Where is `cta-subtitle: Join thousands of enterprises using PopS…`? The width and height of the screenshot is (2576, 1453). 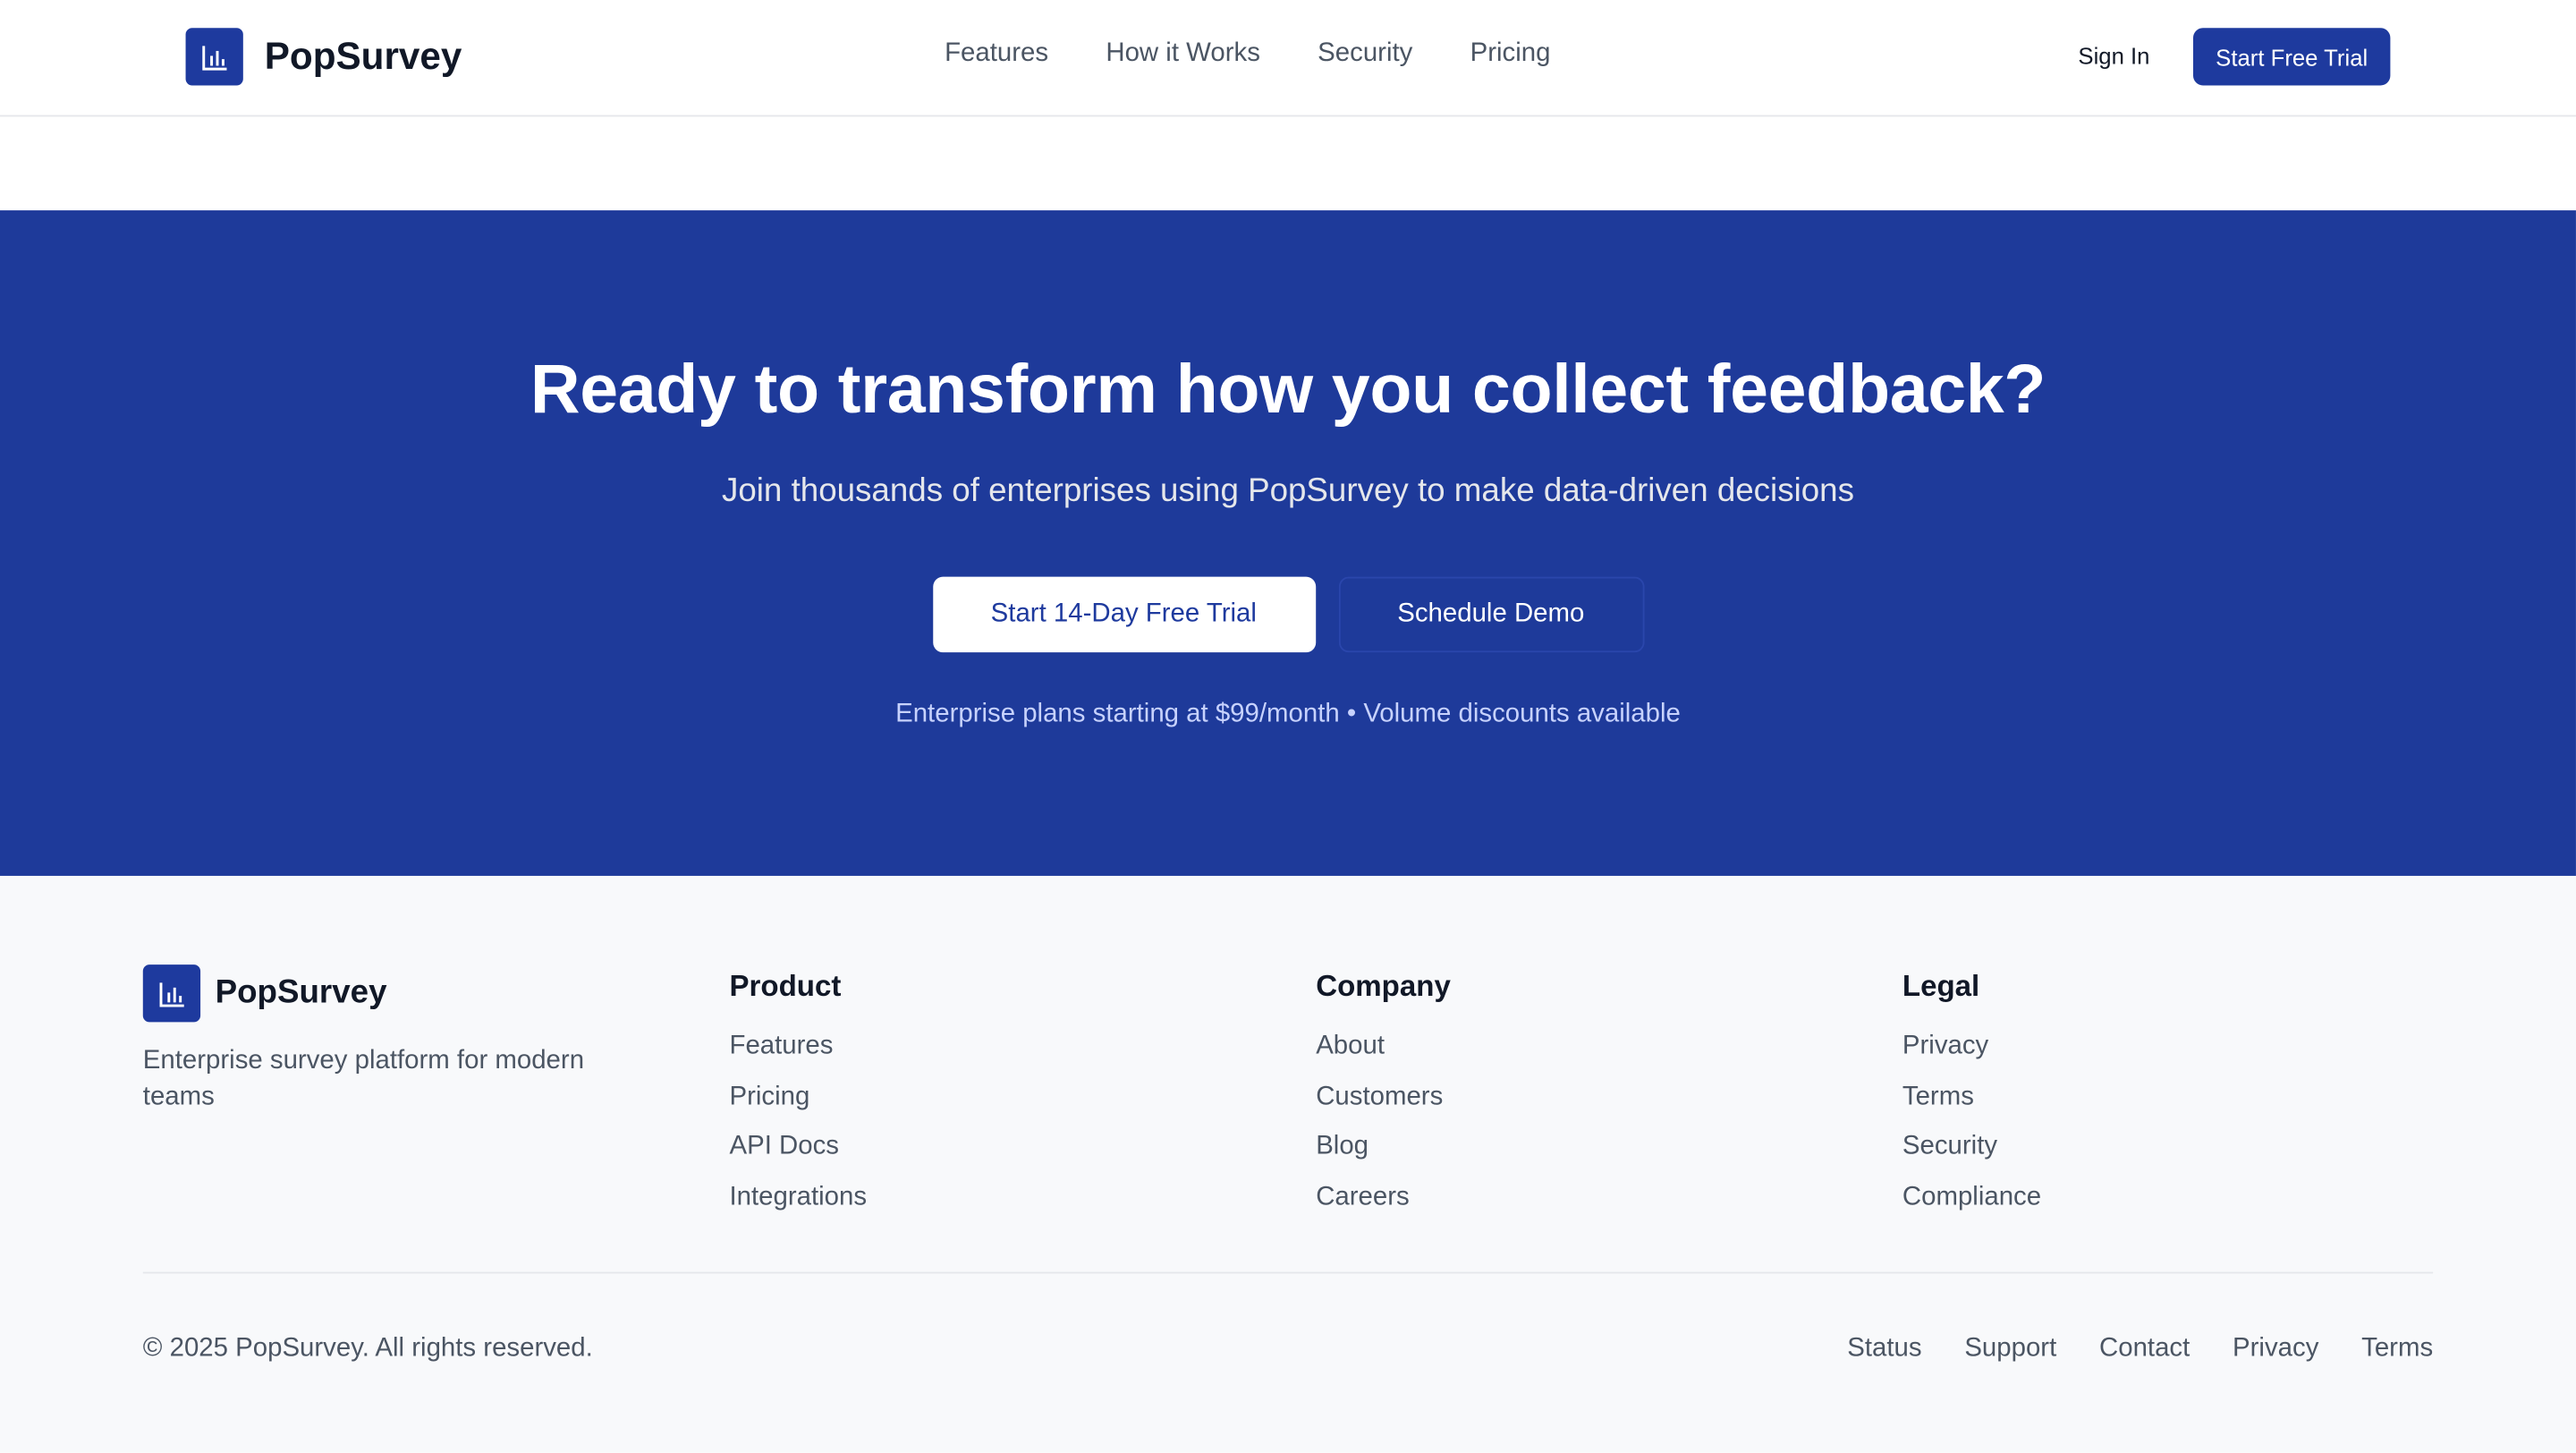 cta-subtitle: Join thousands of enterprises using PopS… is located at coordinates (1287, 491).